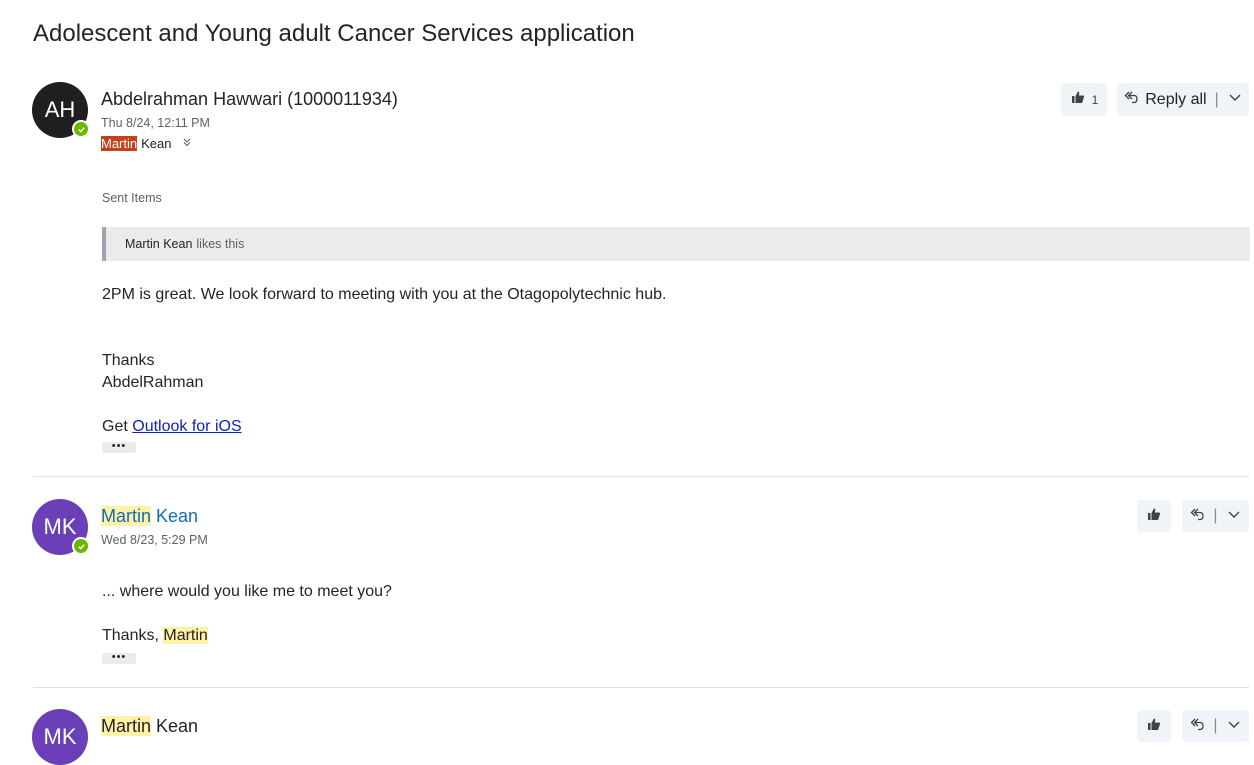 The height and width of the screenshot is (765, 1254). I want to click on message-date: Thu 8/24, 12:11 PM, so click(155, 123).